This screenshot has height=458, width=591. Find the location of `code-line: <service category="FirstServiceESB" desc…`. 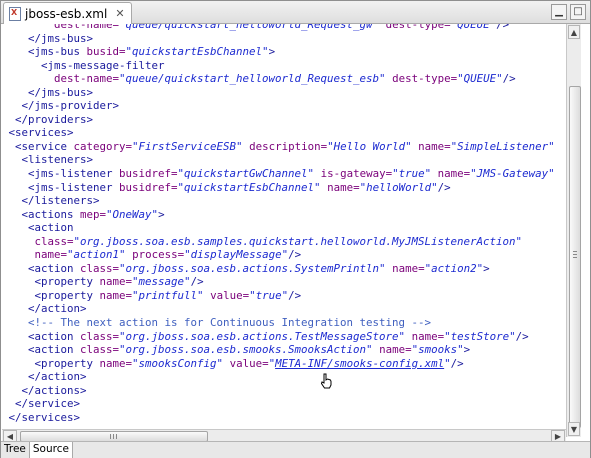

code-line: <service category="FirstServiceESB" desc… is located at coordinates (278, 147).